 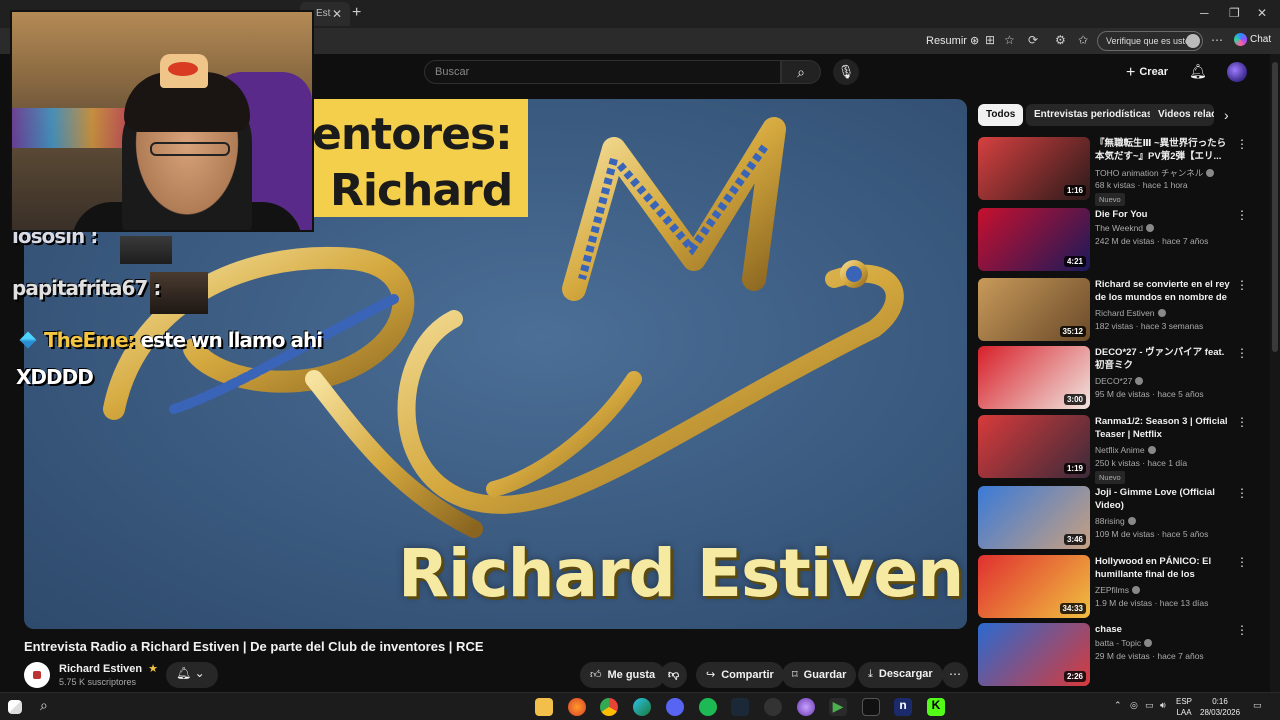 I want to click on windows-start-icon, so click(x=15, y=707).